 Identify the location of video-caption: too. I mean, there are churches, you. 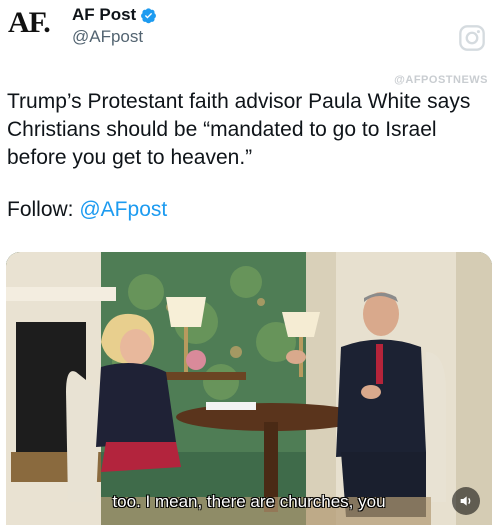
(249, 501).